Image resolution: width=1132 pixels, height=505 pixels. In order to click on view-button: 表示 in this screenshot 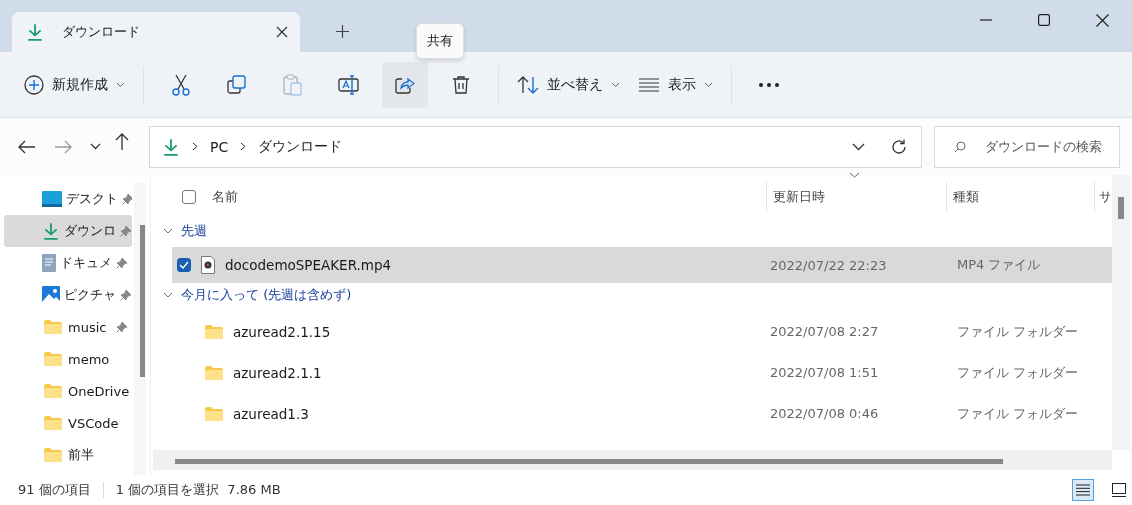, I will do `click(675, 84)`.